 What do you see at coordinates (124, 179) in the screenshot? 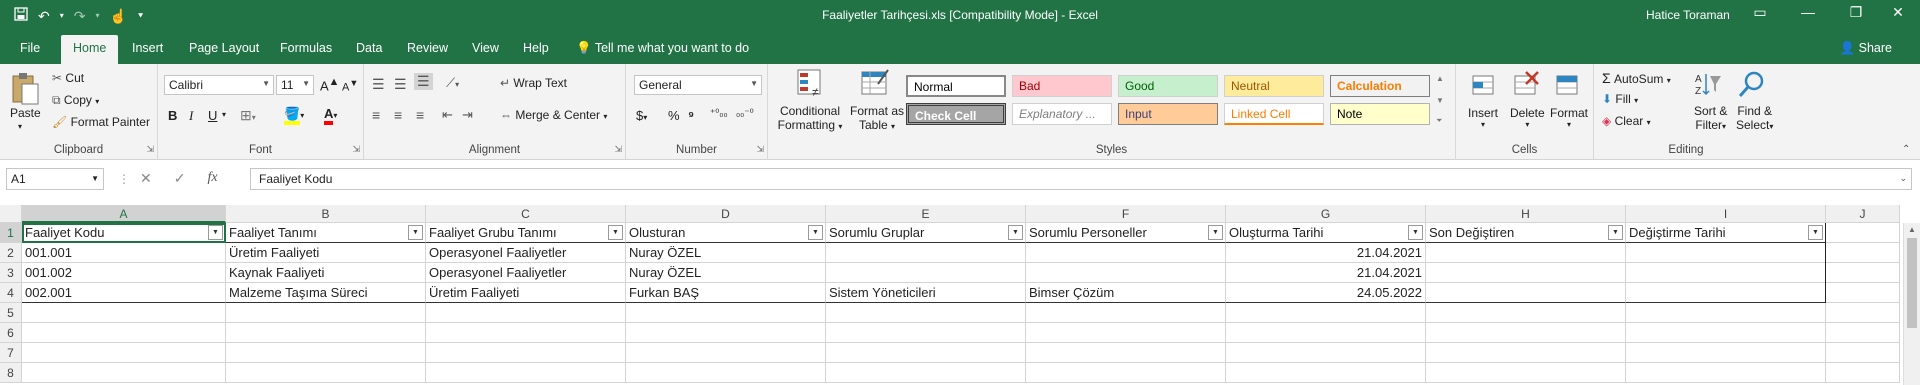
I see `formula-bar-splitter-icon: ⋮` at bounding box center [124, 179].